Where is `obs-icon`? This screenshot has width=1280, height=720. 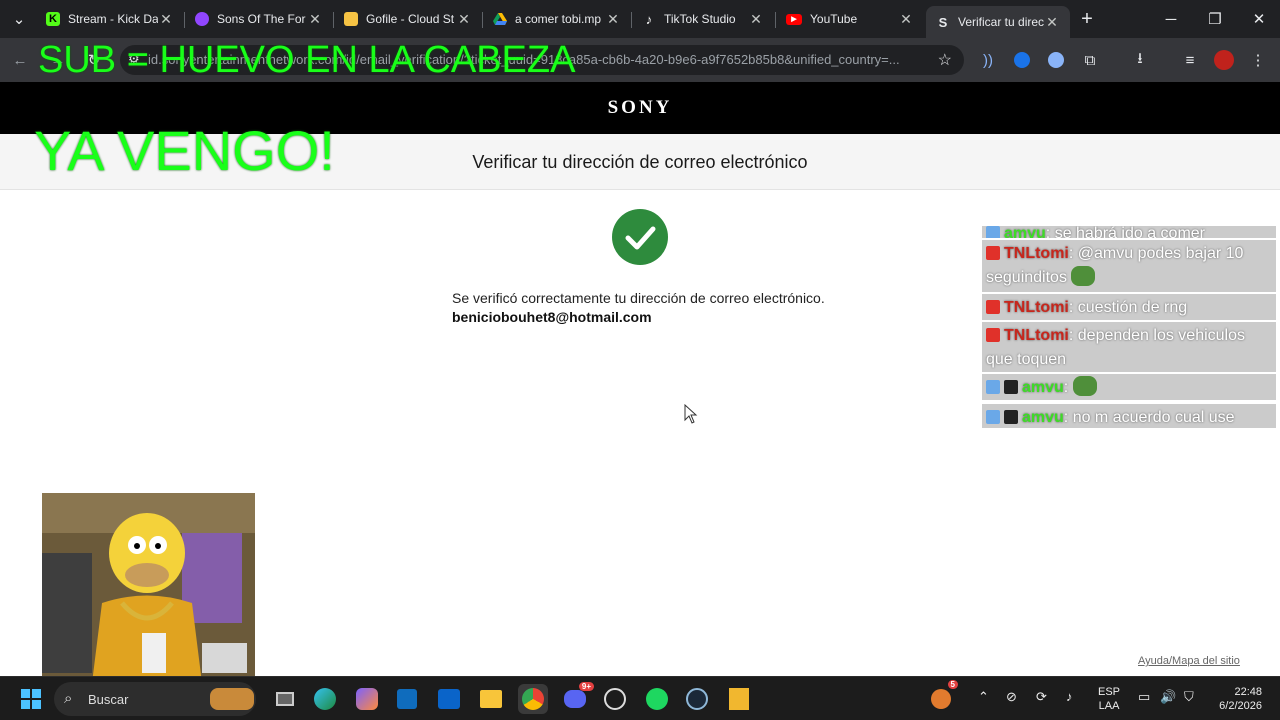 obs-icon is located at coordinates (615, 699).